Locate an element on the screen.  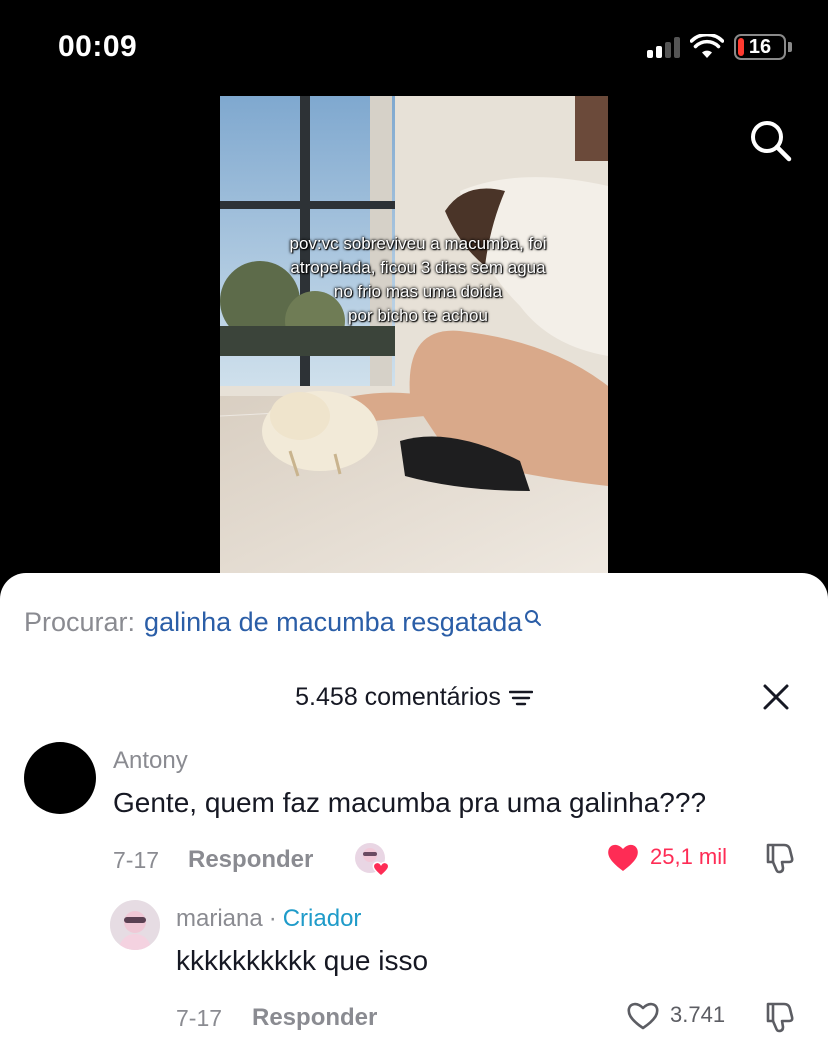
search-suggestion-label: Procurar: is located at coordinates (80, 622).